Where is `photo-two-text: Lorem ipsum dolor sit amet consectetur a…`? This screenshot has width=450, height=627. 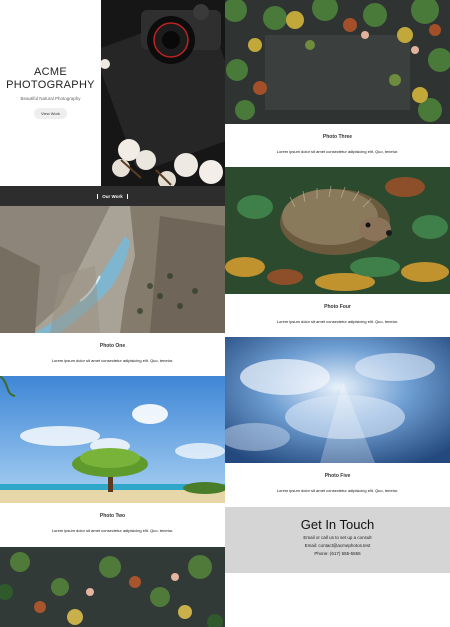
photo-two-text: Lorem ipsum dolor sit amet consectetur a… is located at coordinates (112, 530).